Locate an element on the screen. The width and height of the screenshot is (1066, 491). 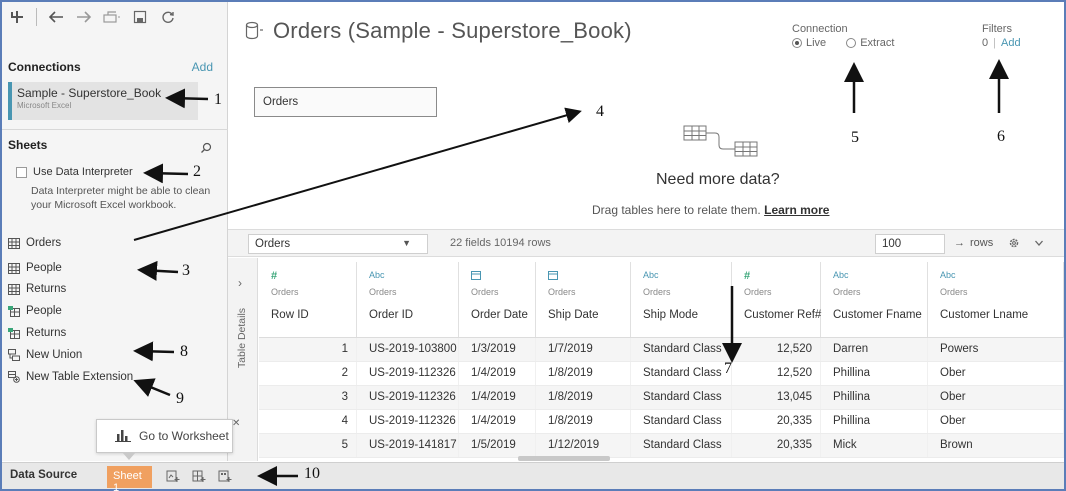
column-name: Order ID is located at coordinates (413, 315).